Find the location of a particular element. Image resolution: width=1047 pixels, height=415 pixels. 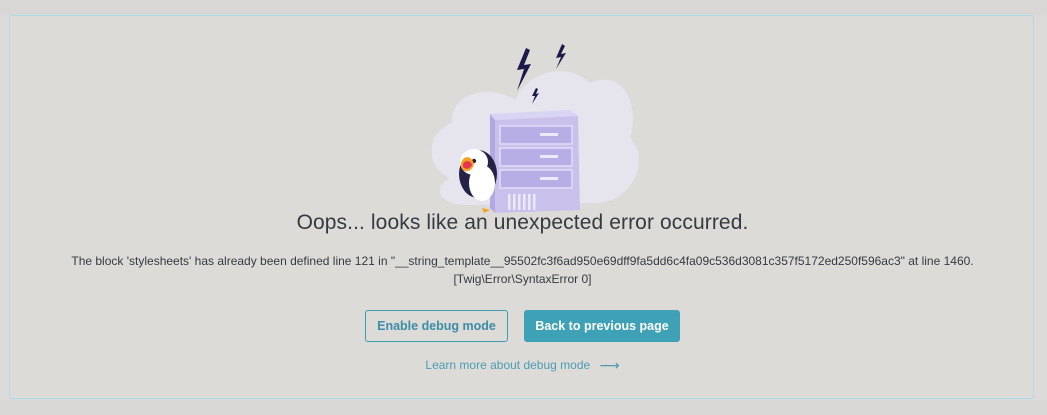

server-error-illustration is located at coordinates (535, 128).